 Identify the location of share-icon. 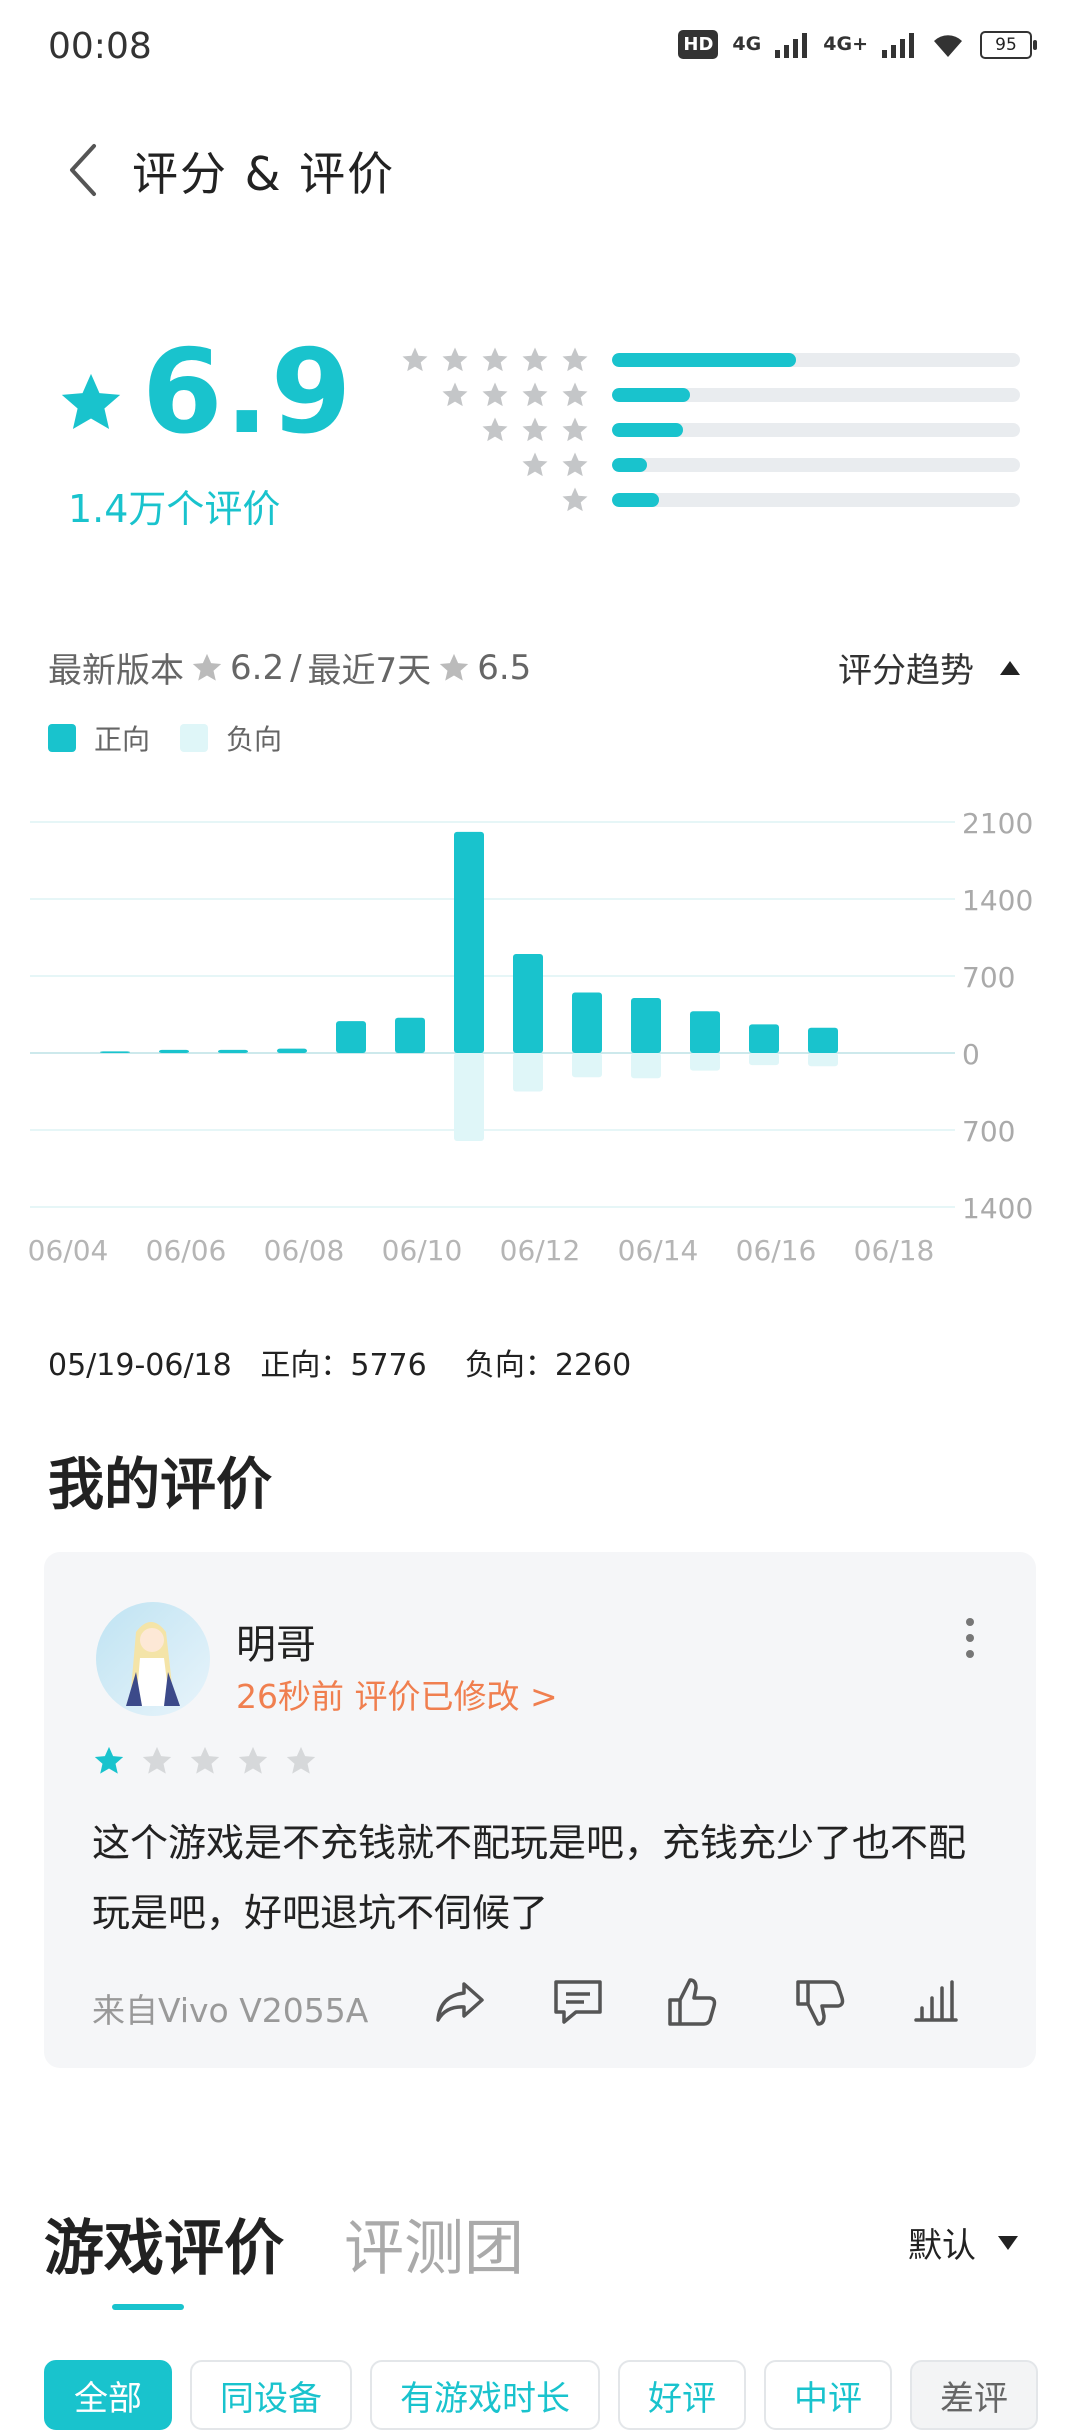
(460, 2002).